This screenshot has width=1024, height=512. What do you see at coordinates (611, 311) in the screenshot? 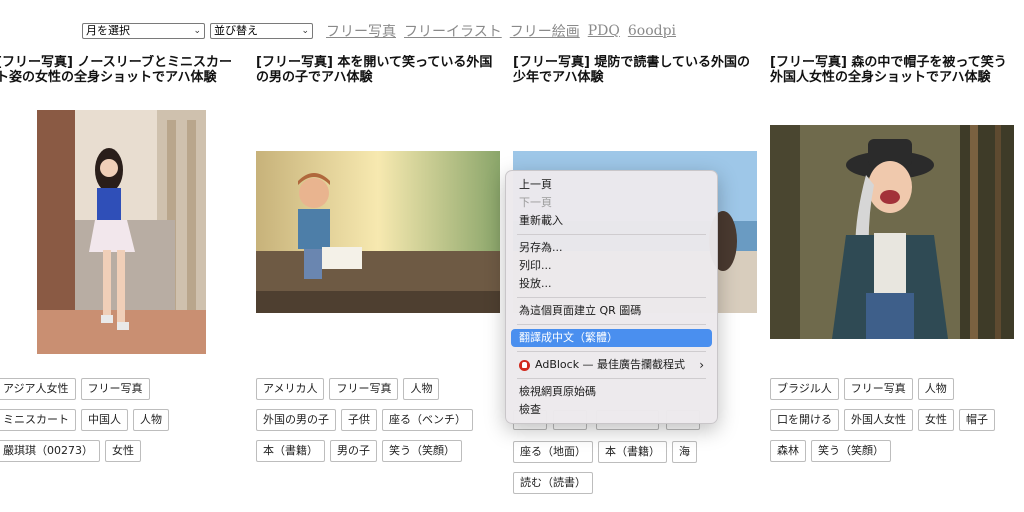
I see `menu-item-qr-code: 為這個頁面建立 QR 圖碼` at bounding box center [611, 311].